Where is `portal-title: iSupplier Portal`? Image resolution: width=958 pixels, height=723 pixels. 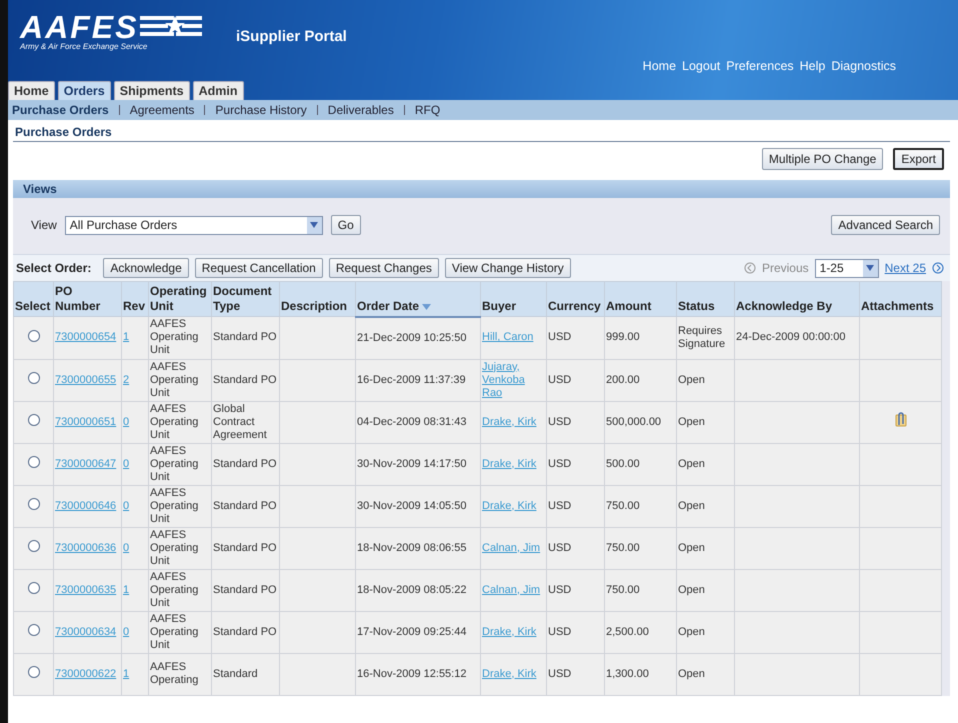 portal-title: iSupplier Portal is located at coordinates (291, 36).